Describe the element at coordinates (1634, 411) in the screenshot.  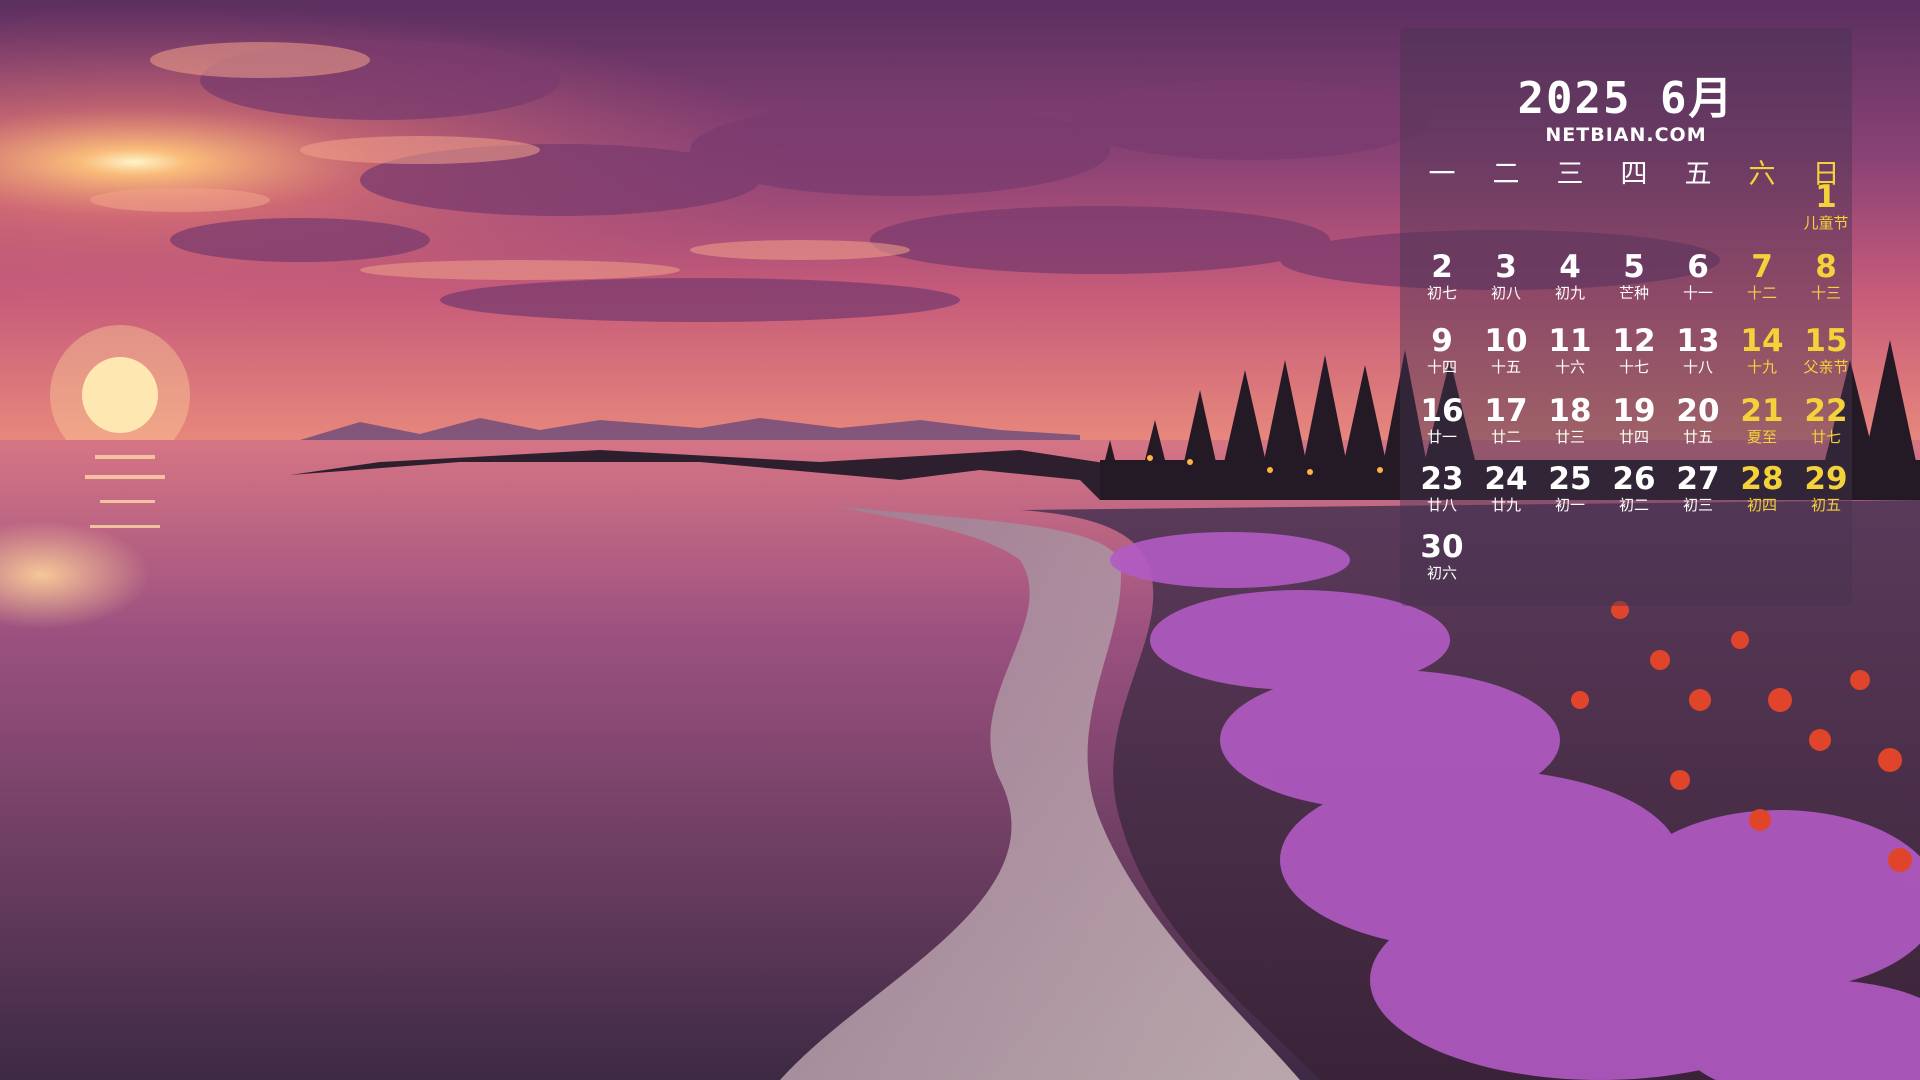
I see `day-number: 19` at that location.